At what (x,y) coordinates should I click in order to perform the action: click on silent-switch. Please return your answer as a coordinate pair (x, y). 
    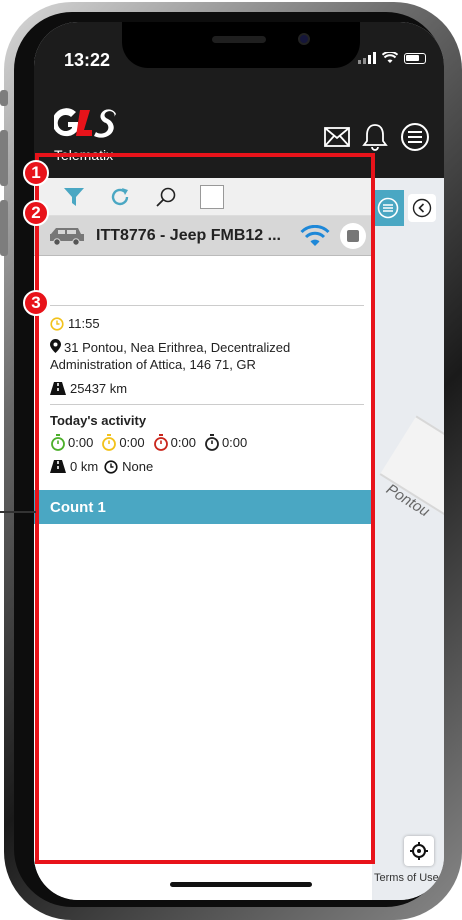
    Looking at the image, I should click on (4, 98).